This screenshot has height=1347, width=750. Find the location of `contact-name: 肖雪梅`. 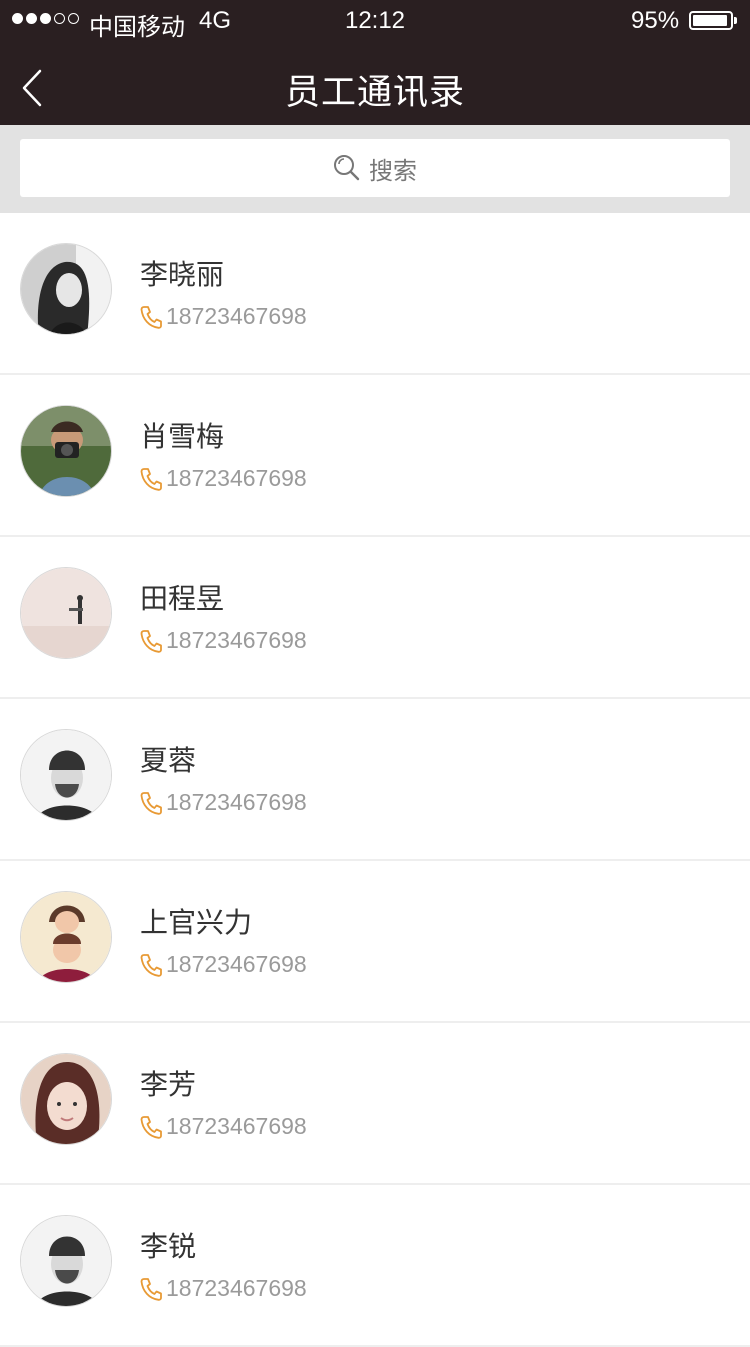

contact-name: 肖雪梅 is located at coordinates (182, 436).